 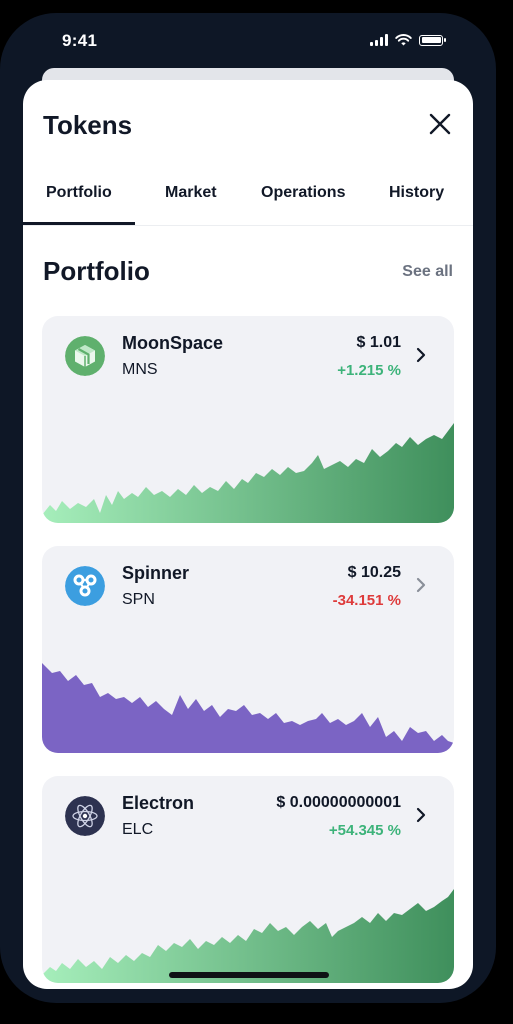 I want to click on token-price: $ 0.00000000001, so click(x=338, y=802).